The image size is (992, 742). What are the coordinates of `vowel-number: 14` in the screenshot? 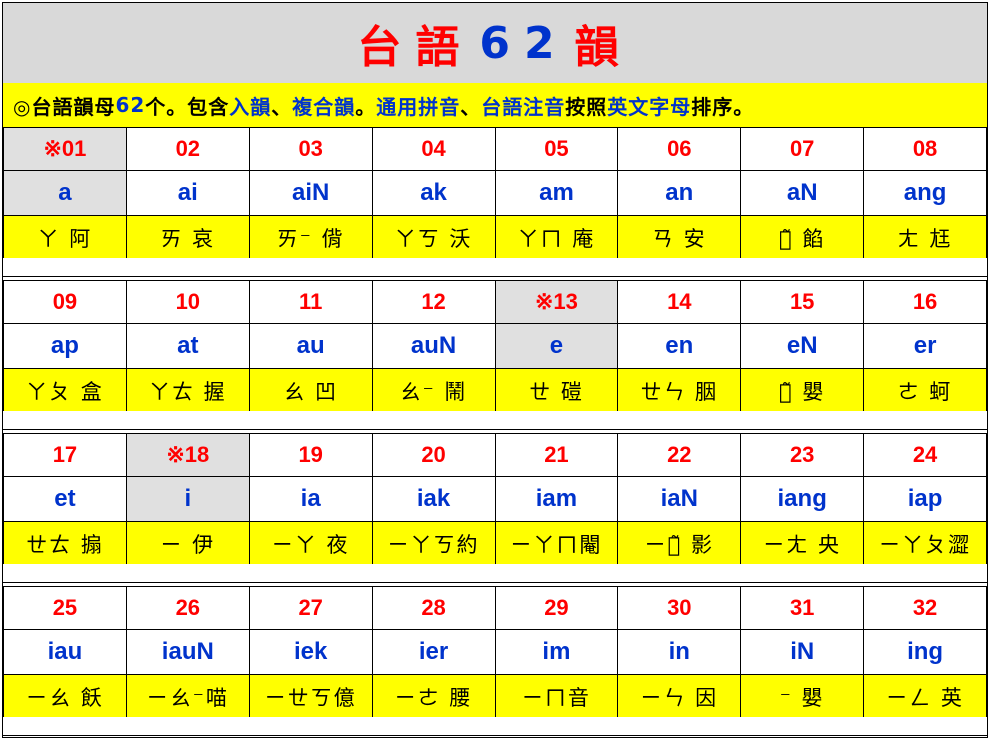 It's located at (679, 302).